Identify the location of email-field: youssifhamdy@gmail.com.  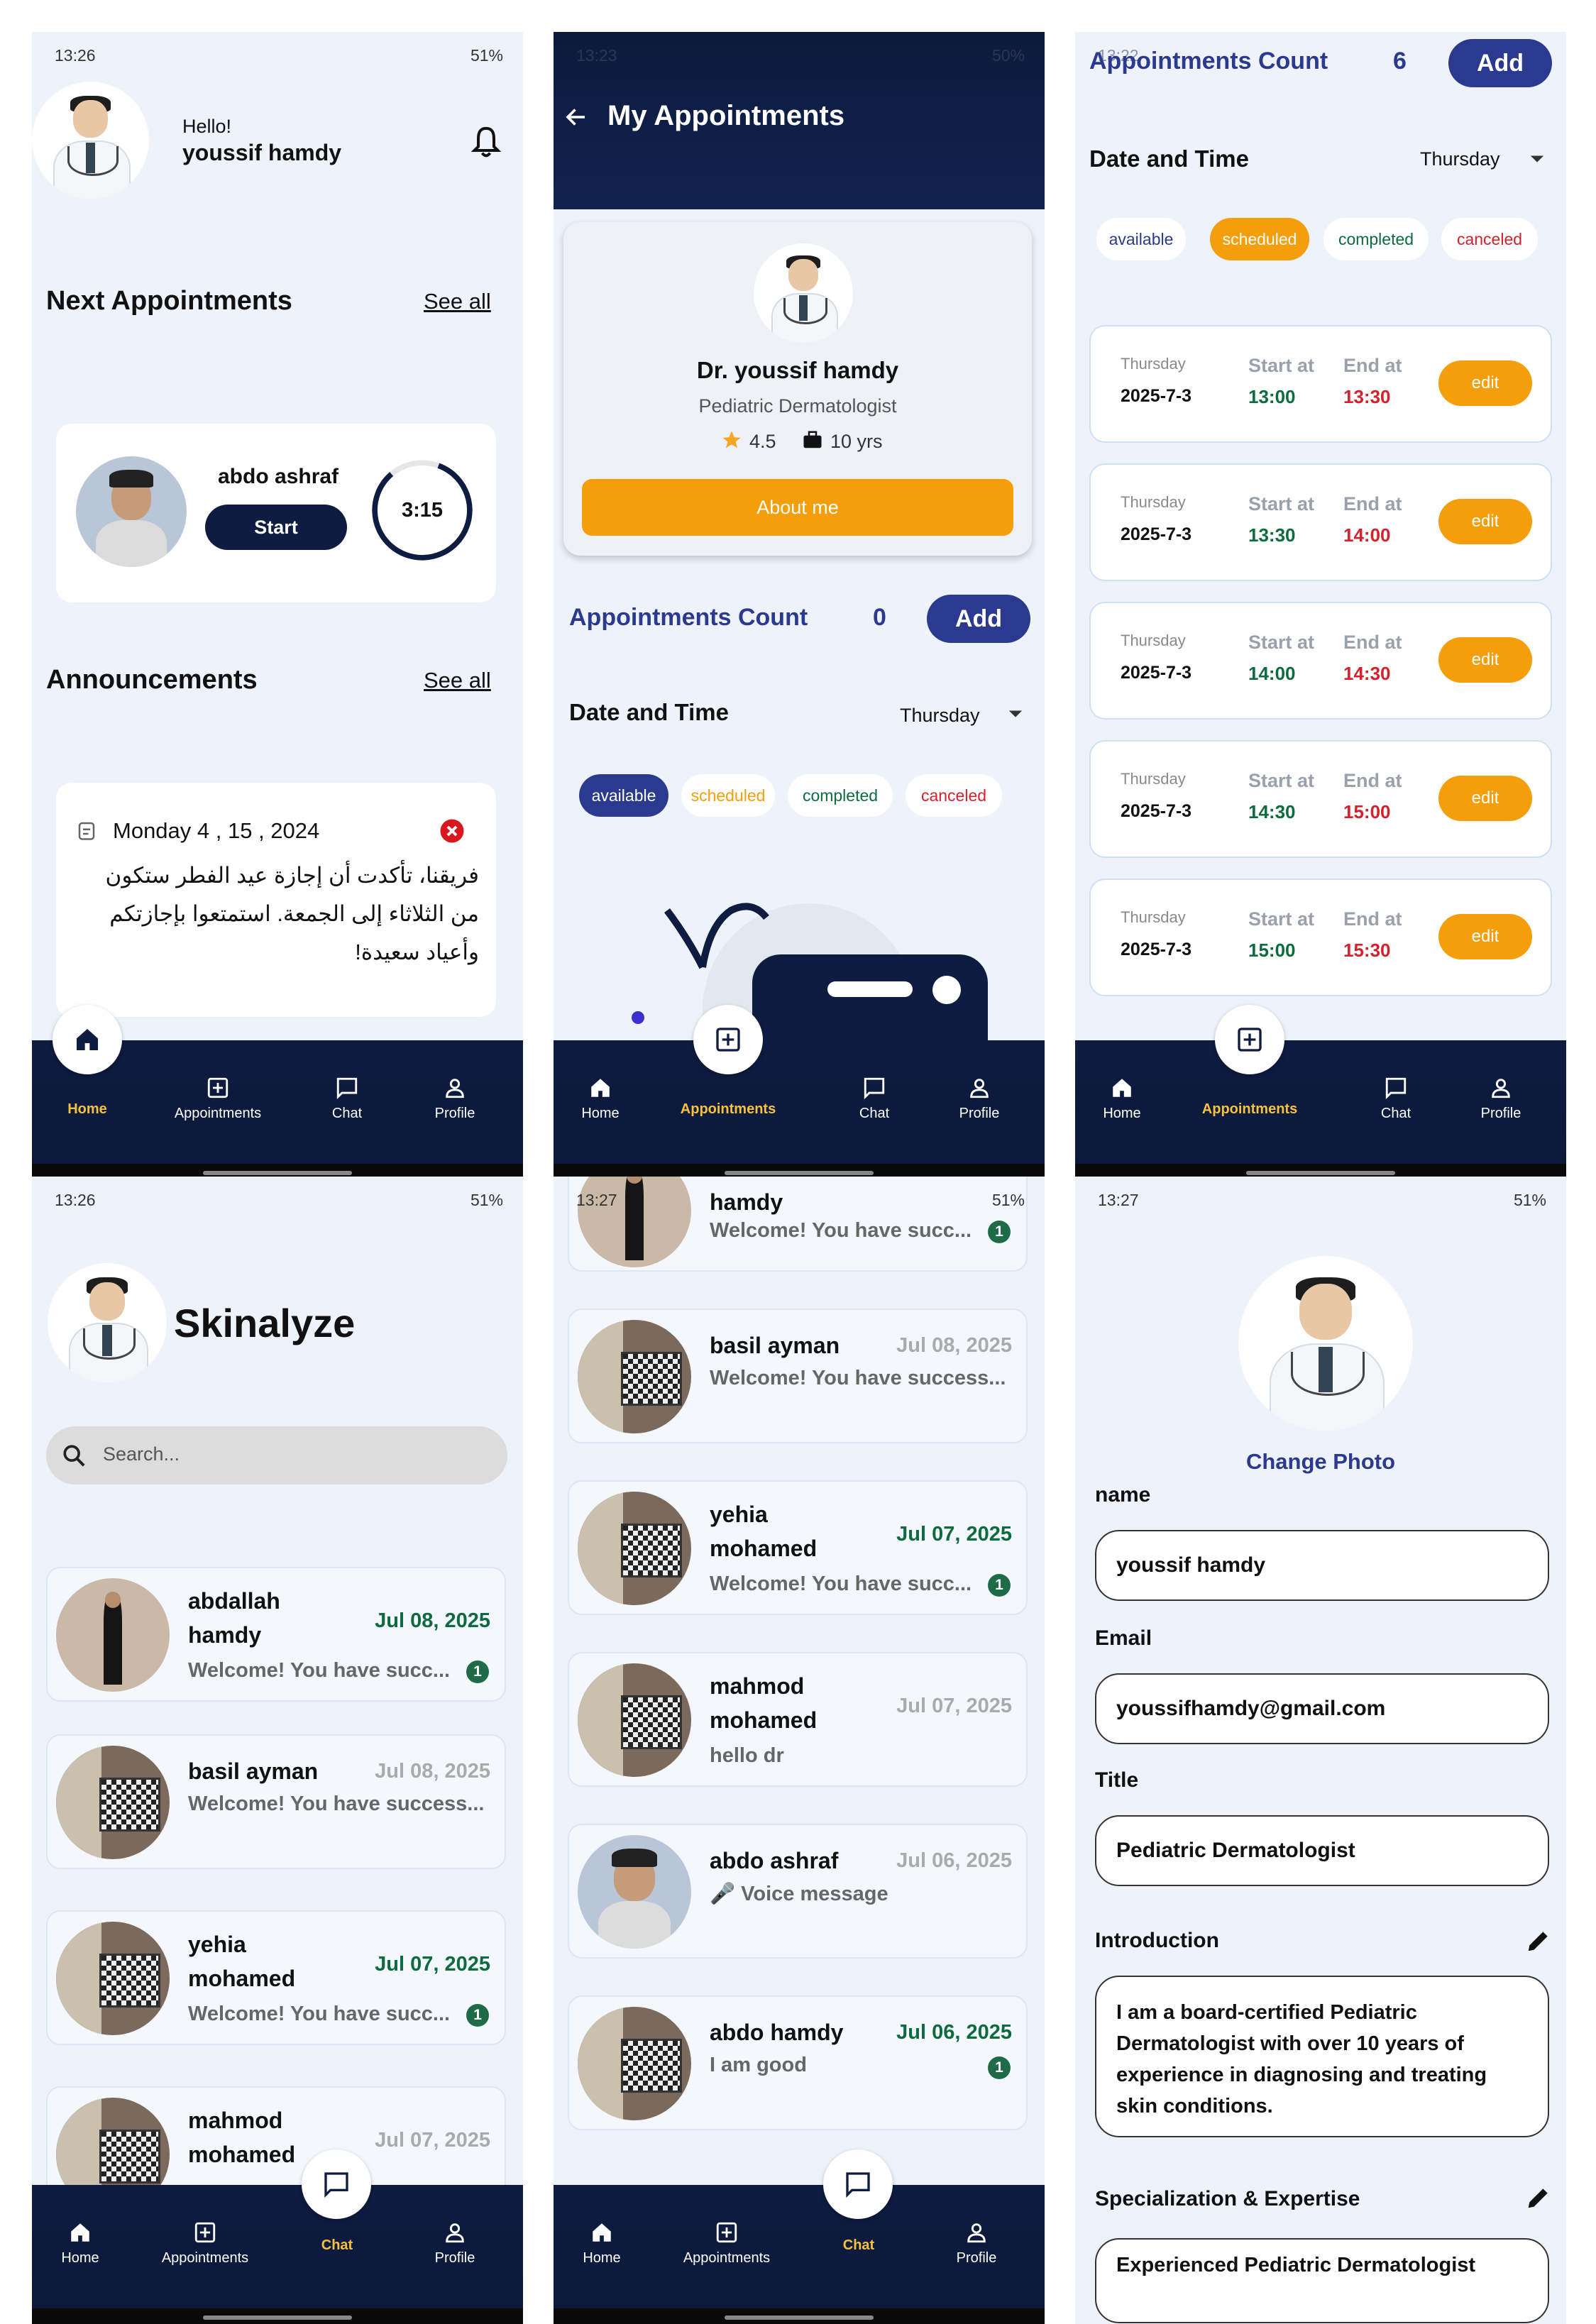
(1322, 1708).